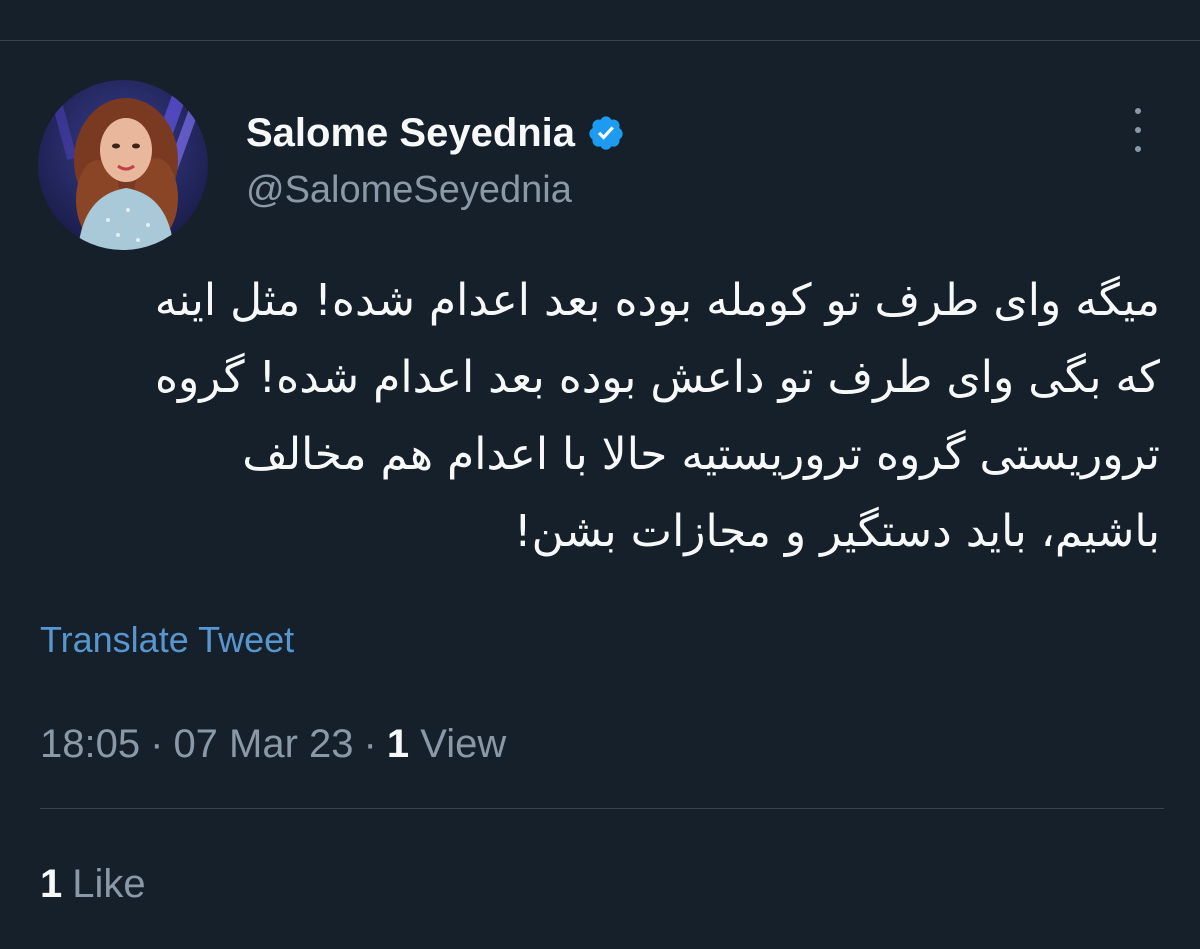 The image size is (1200, 949). Describe the element at coordinates (410, 133) in the screenshot. I see `display-name: Salome Seyednia` at that location.